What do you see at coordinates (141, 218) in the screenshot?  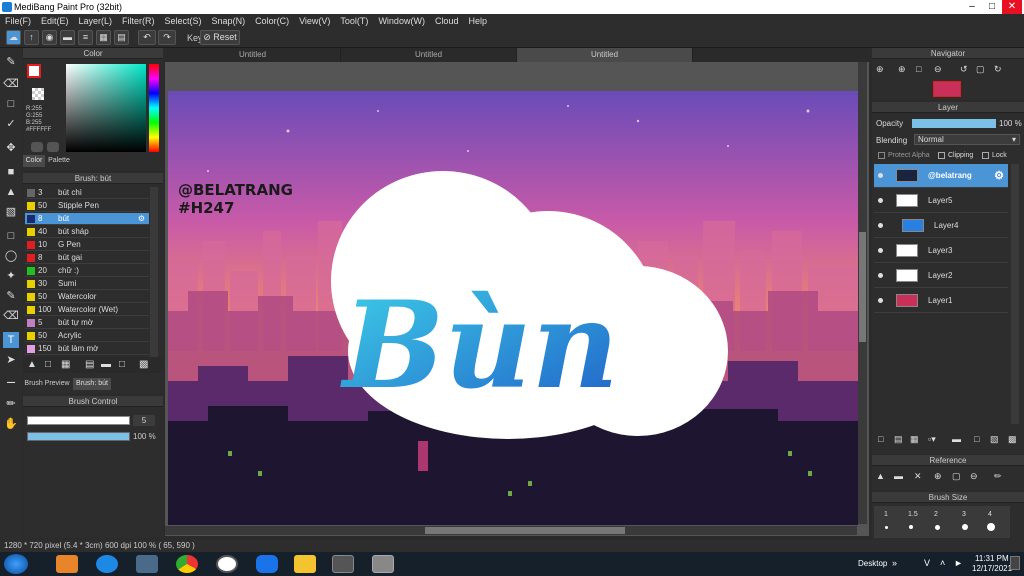 I see `gear-icon: ⚙` at bounding box center [141, 218].